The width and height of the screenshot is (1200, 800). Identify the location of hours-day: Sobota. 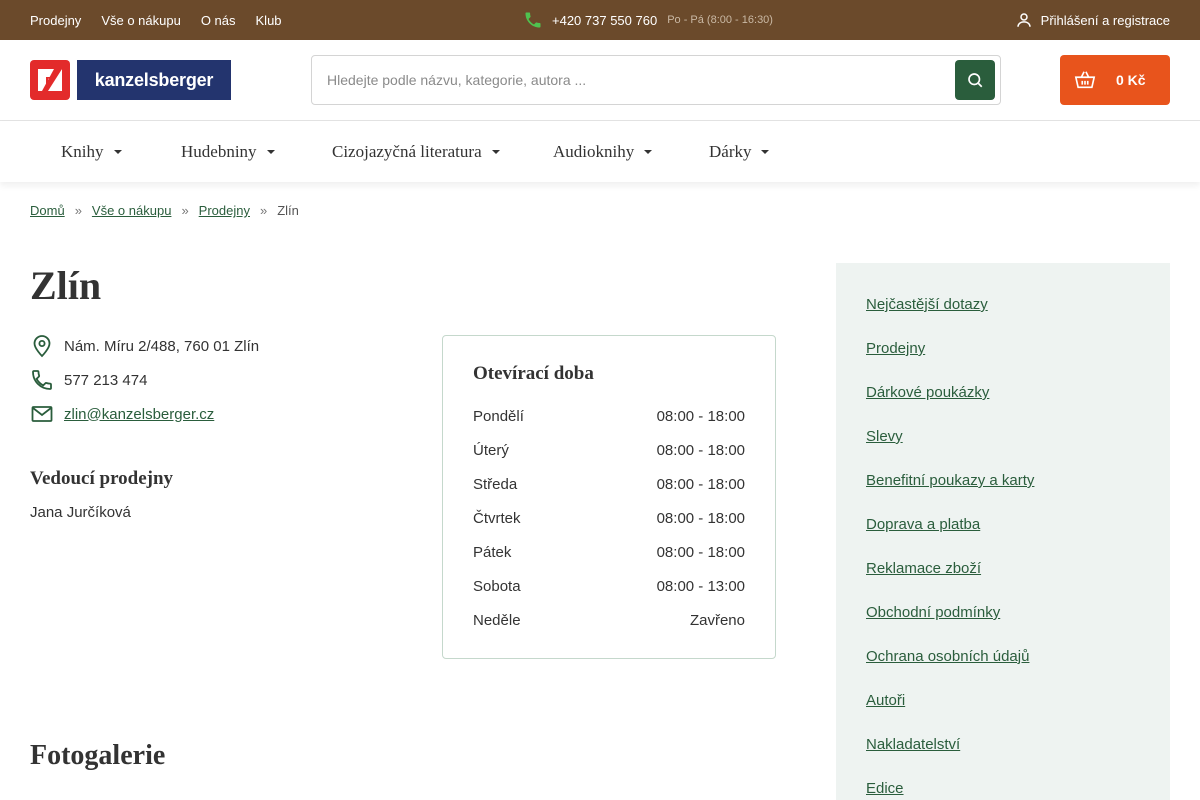
(497, 586).